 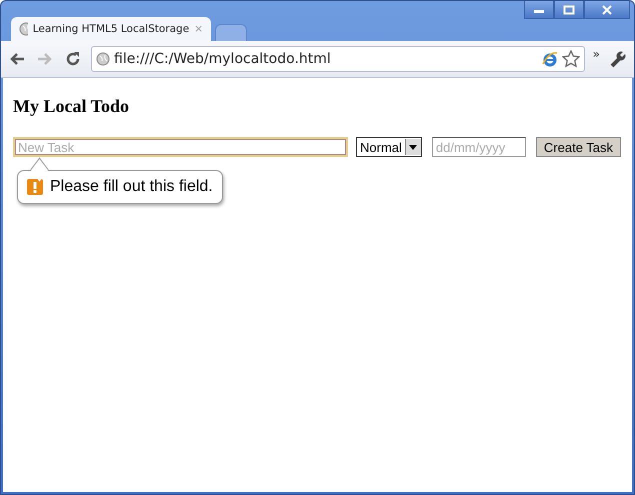 What do you see at coordinates (131, 187) in the screenshot?
I see `validation-message: Please fill out this field.` at bounding box center [131, 187].